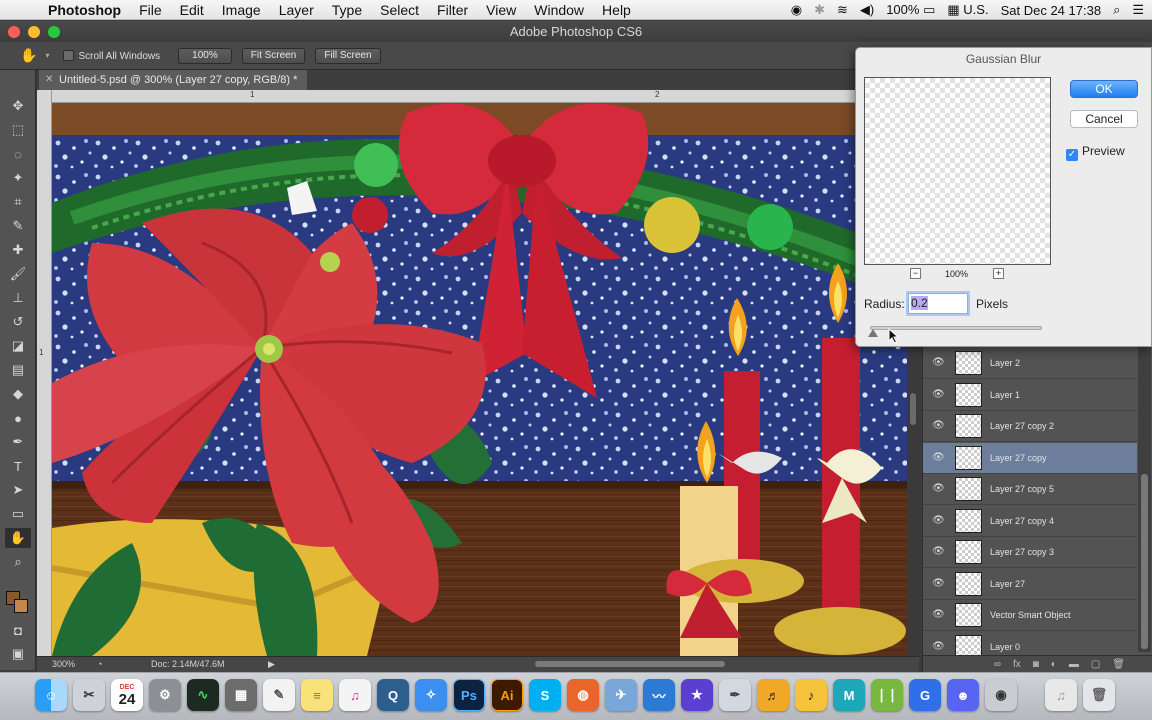  What do you see at coordinates (621, 695) in the screenshot?
I see `migration-assistant-icon: ✈` at bounding box center [621, 695].